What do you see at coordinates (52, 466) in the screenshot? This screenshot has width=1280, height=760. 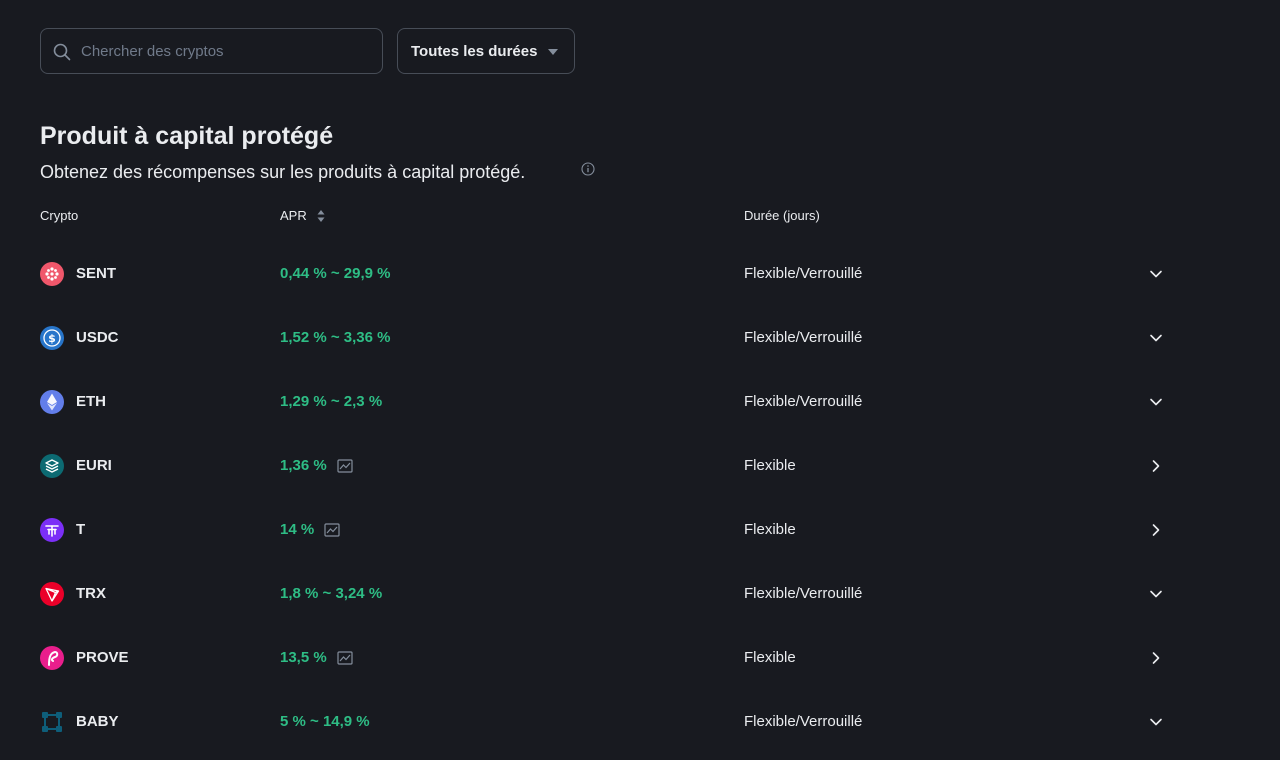 I see `euri-icon` at bounding box center [52, 466].